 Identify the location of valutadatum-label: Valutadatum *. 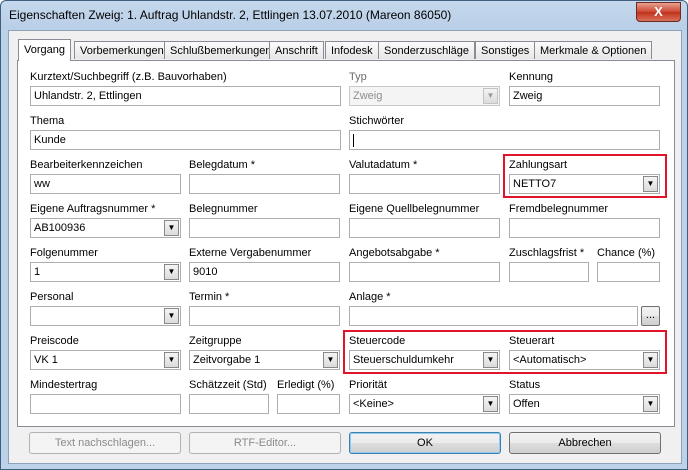
(383, 165).